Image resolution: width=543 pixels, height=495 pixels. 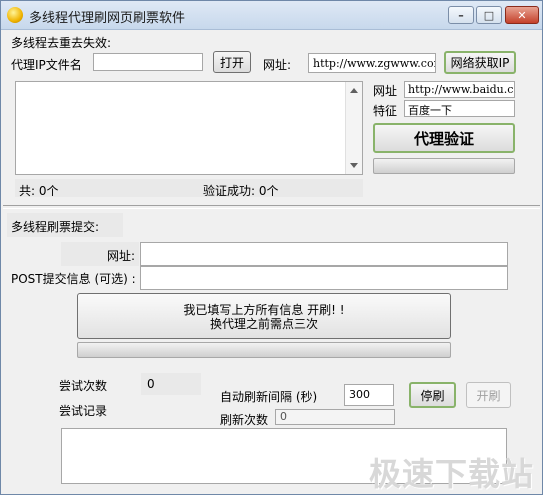 I want to click on proxy-list-scrollbar, so click(x=353, y=128).